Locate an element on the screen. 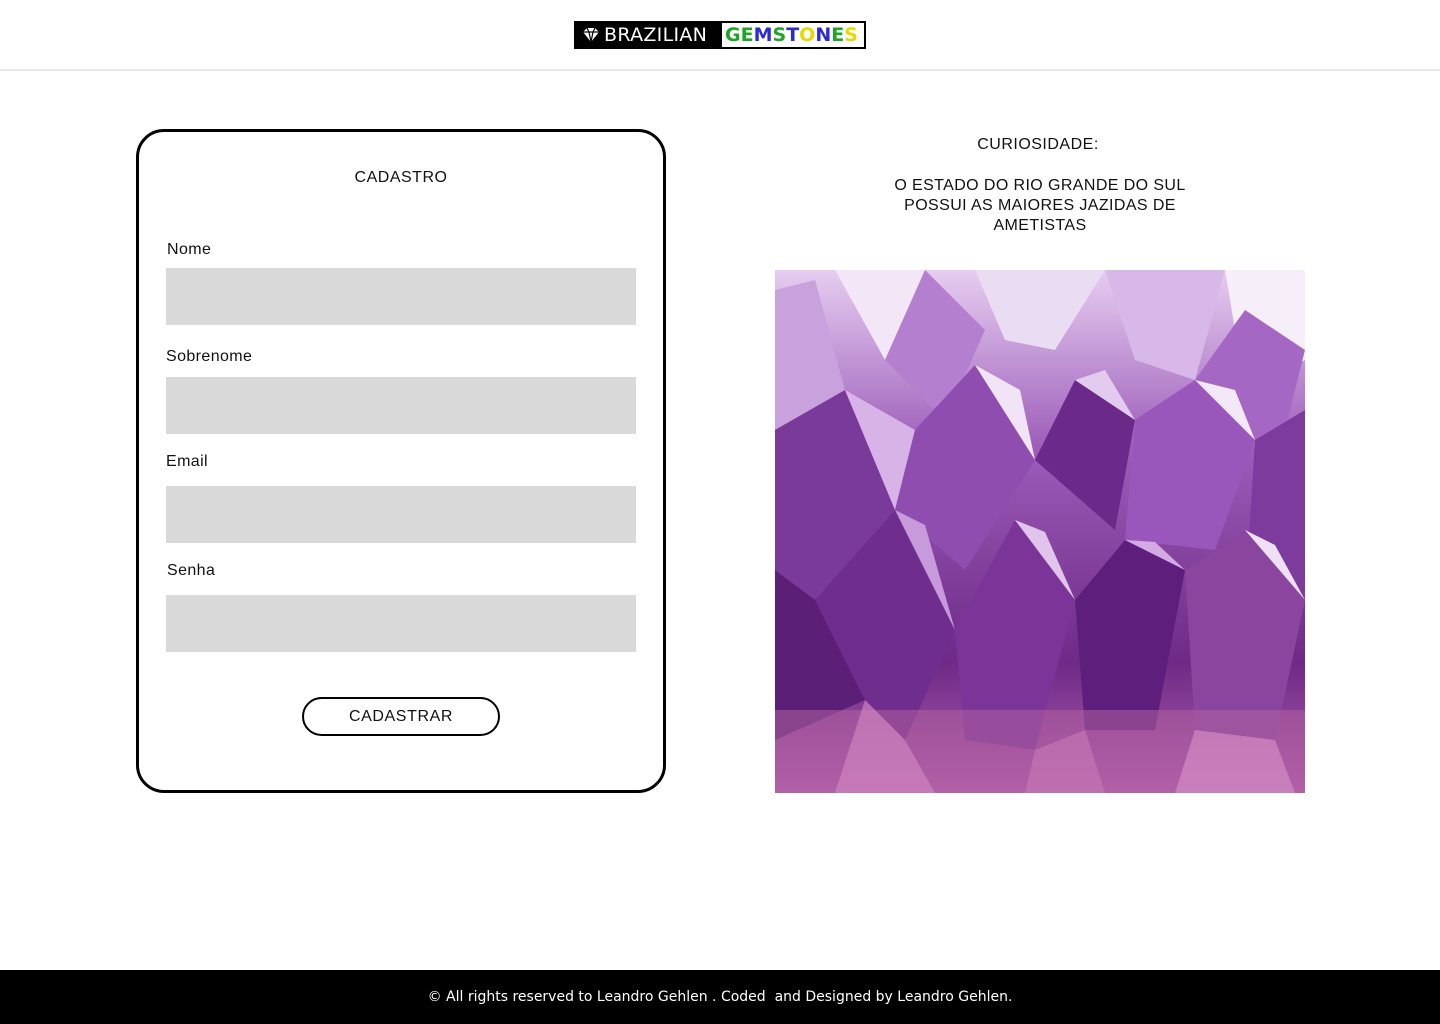  brand-logo: BRAZILIAN GEMSTONES is located at coordinates (720, 35).